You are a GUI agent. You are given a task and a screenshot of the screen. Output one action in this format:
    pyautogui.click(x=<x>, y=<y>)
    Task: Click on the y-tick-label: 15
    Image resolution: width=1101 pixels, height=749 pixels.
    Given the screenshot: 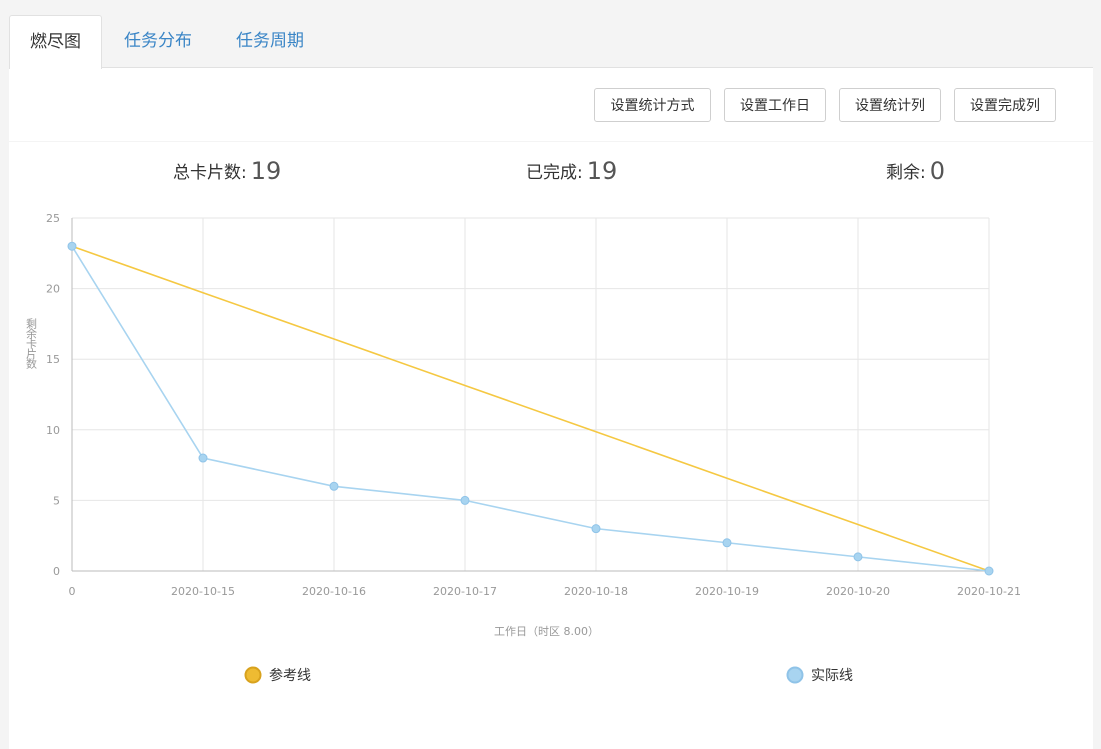 What is the action you would take?
    pyautogui.click(x=53, y=359)
    